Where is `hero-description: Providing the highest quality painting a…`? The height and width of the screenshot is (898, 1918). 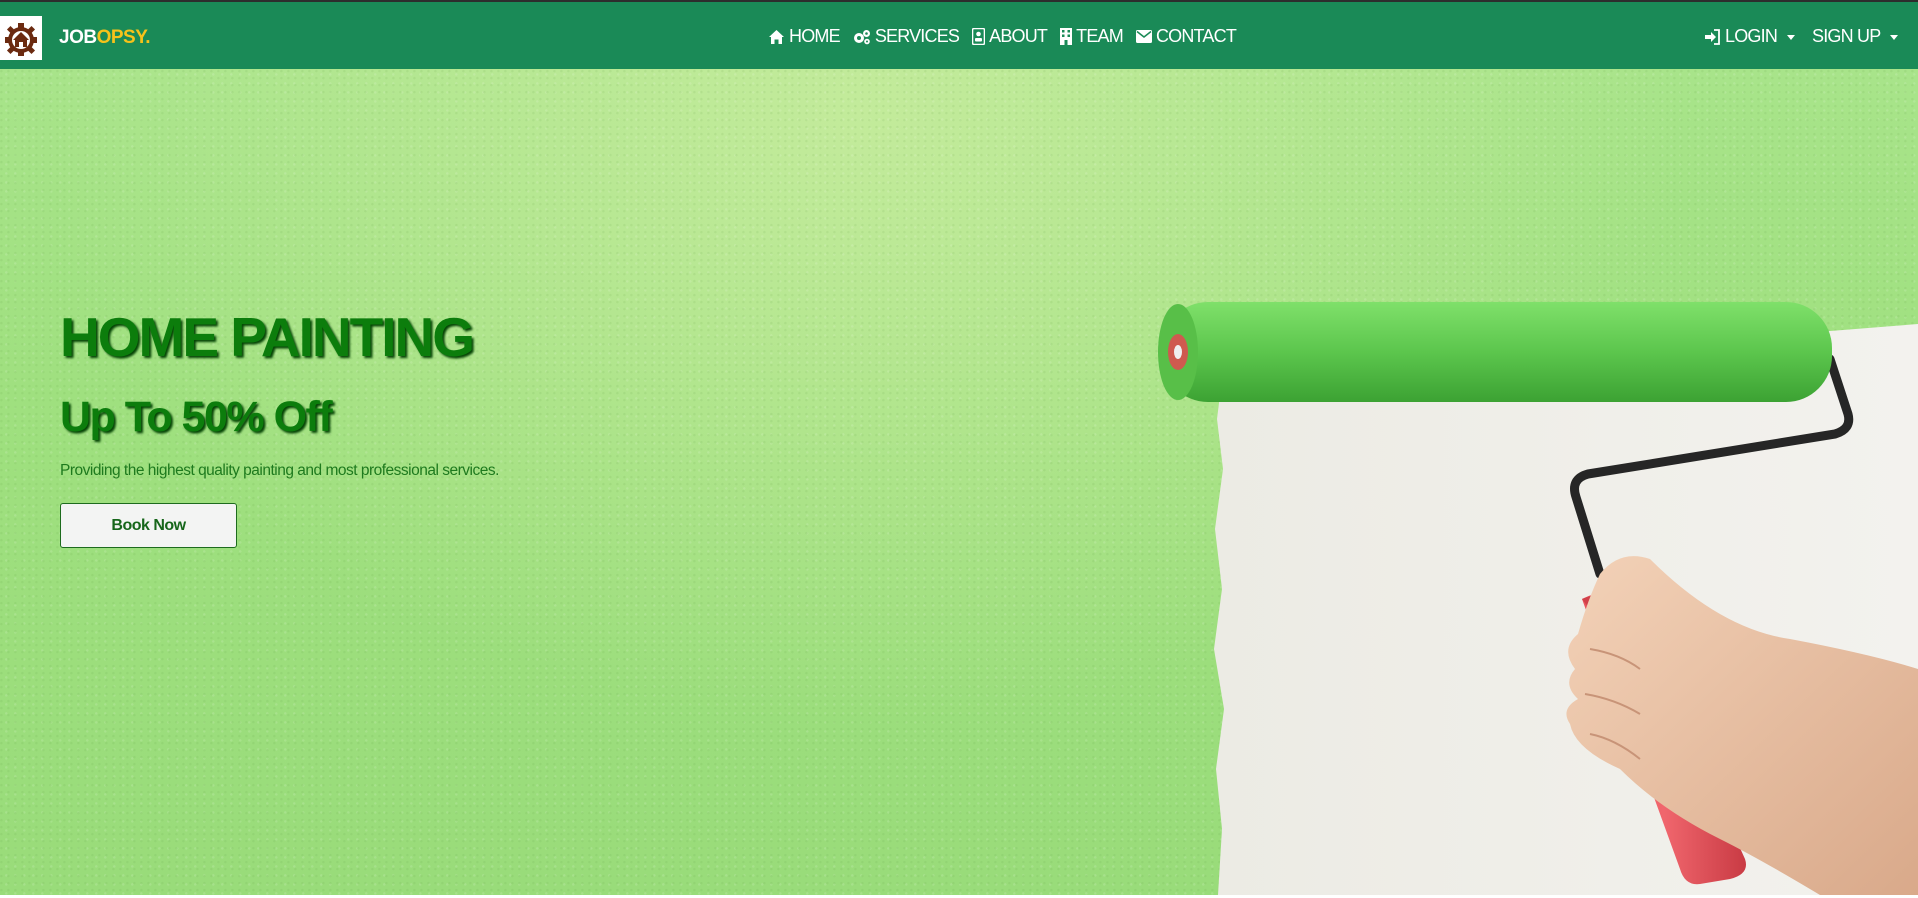
hero-description: Providing the highest quality painting a… is located at coordinates (279, 470).